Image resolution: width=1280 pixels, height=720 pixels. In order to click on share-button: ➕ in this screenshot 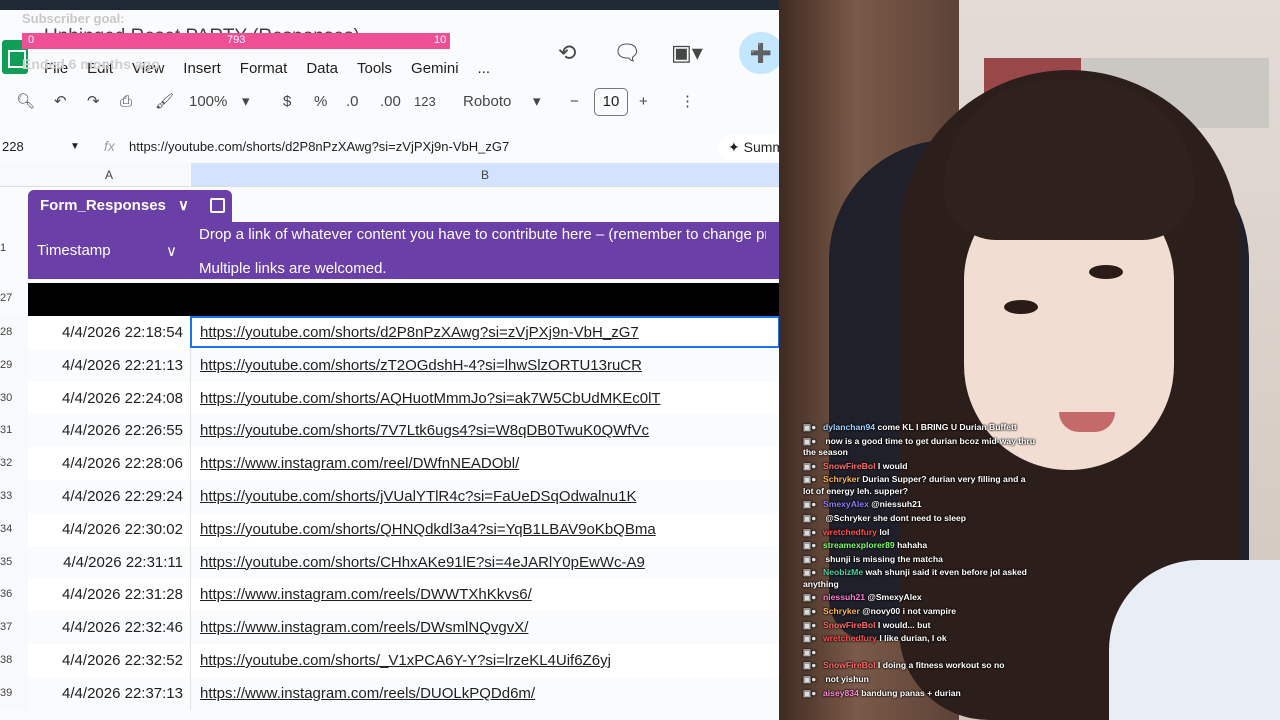, I will do `click(759, 53)`.